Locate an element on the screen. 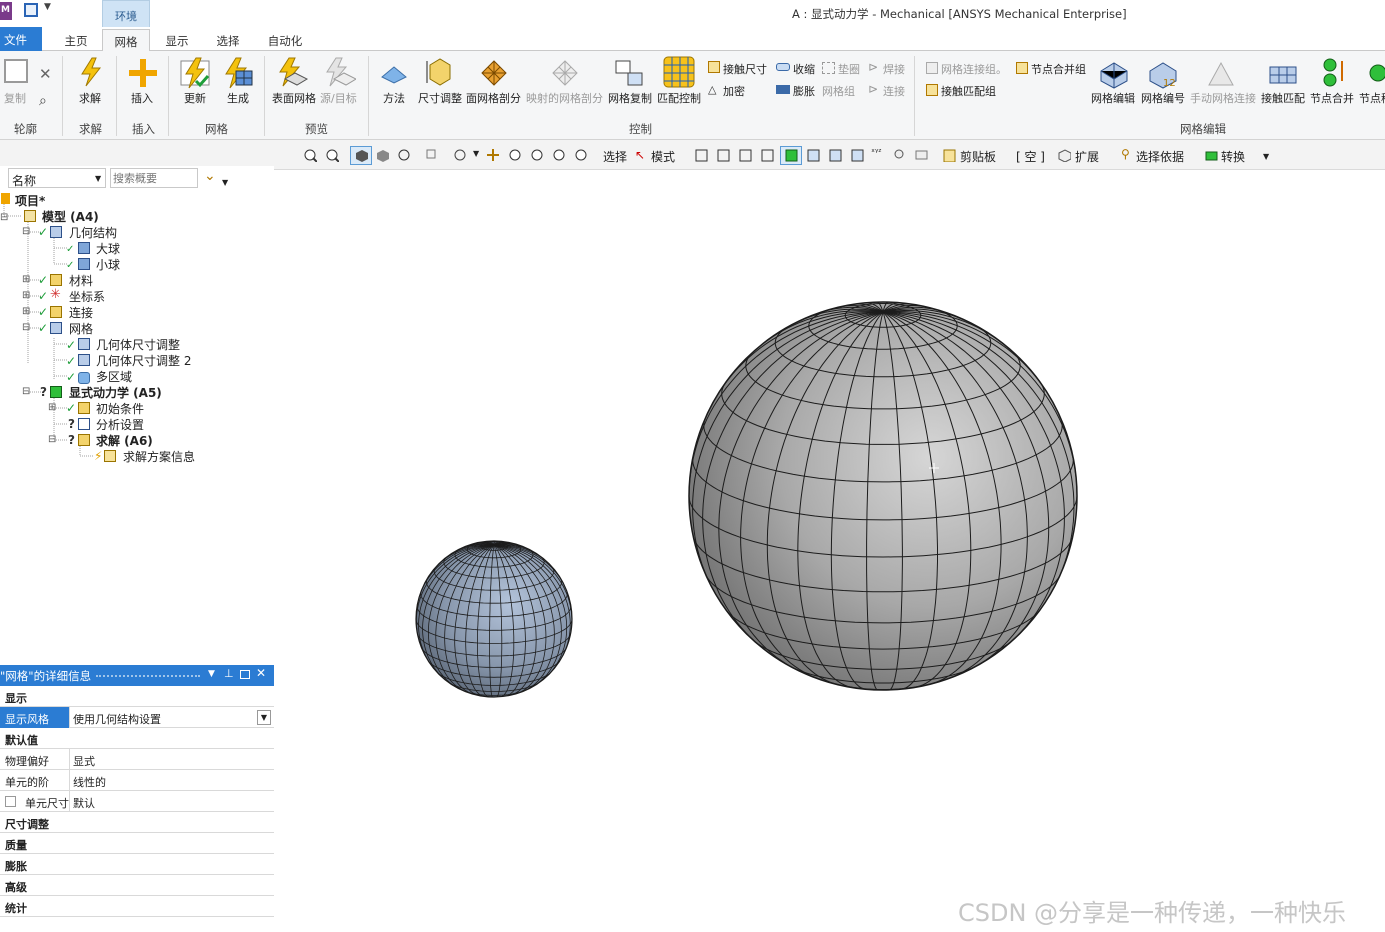  search-icon: ⌕ is located at coordinates (43, 101).